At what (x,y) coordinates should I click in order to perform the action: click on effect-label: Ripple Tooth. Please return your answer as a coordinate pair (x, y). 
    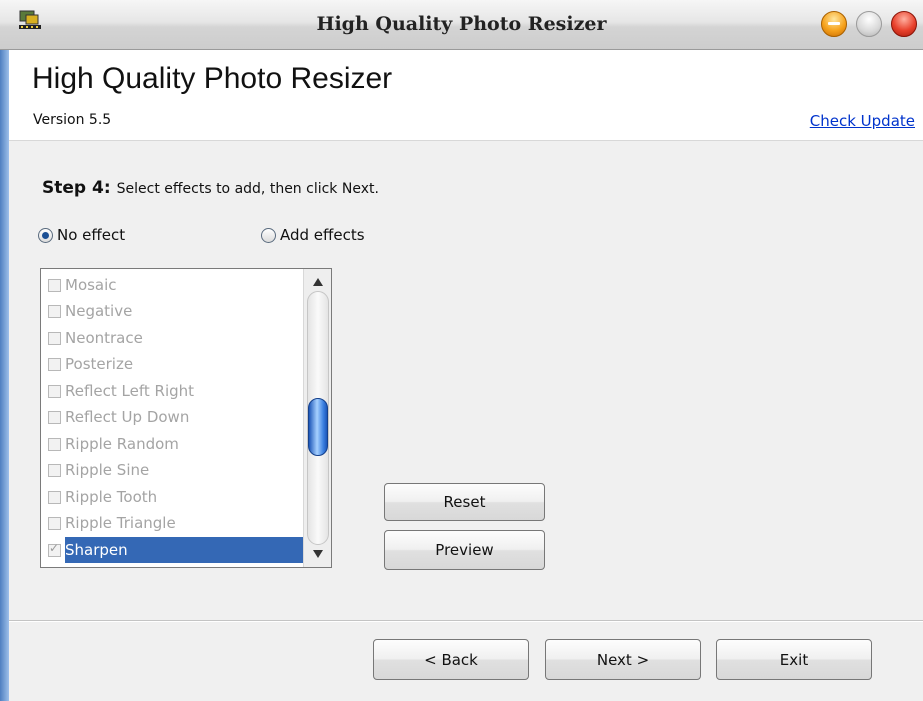
    Looking at the image, I should click on (111, 497).